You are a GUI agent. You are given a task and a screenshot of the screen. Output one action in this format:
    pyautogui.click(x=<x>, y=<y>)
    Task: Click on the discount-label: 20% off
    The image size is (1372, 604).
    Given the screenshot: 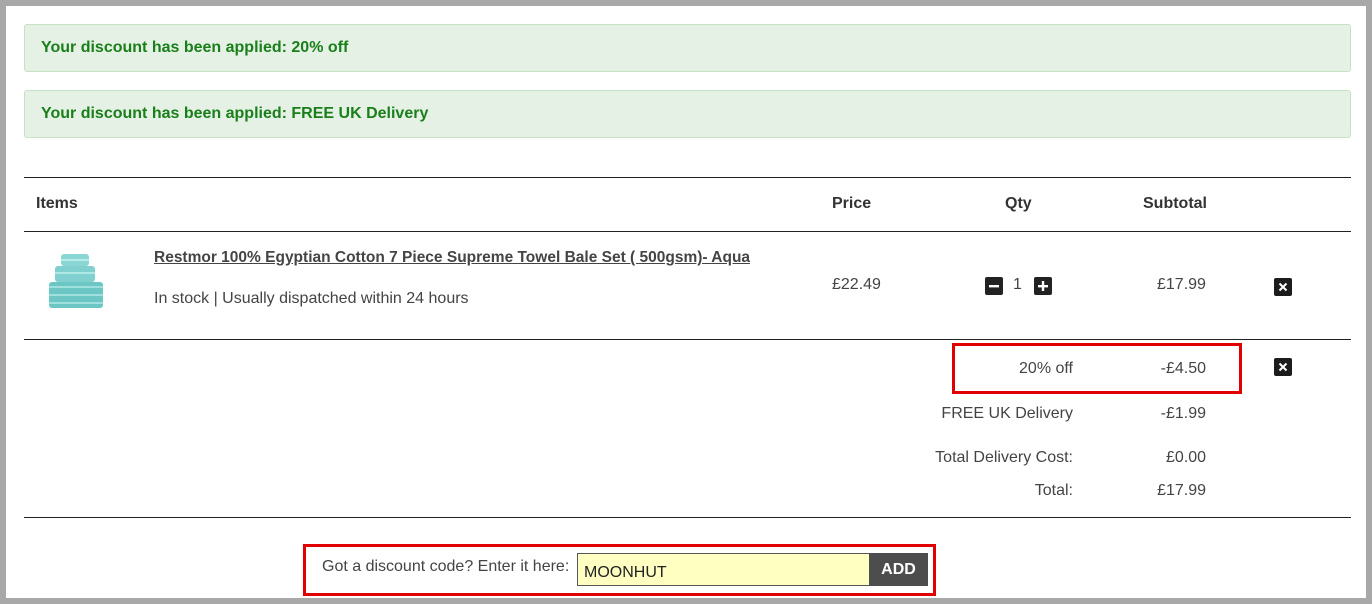 What is the action you would take?
    pyautogui.click(x=1046, y=368)
    